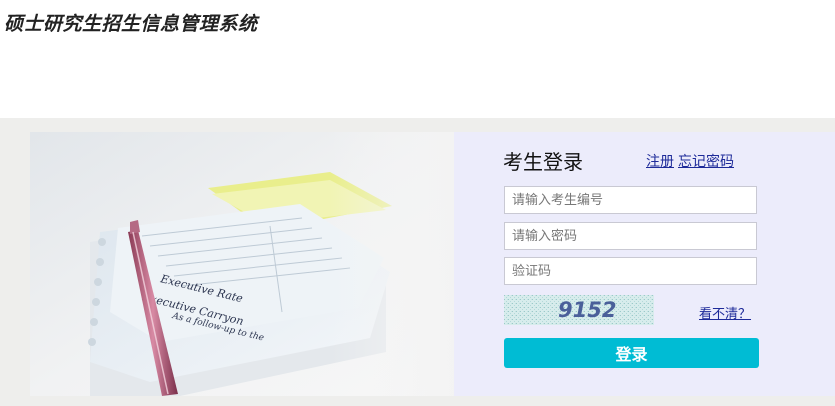  Describe the element at coordinates (630, 271) in the screenshot. I see `captcha-input` at that location.